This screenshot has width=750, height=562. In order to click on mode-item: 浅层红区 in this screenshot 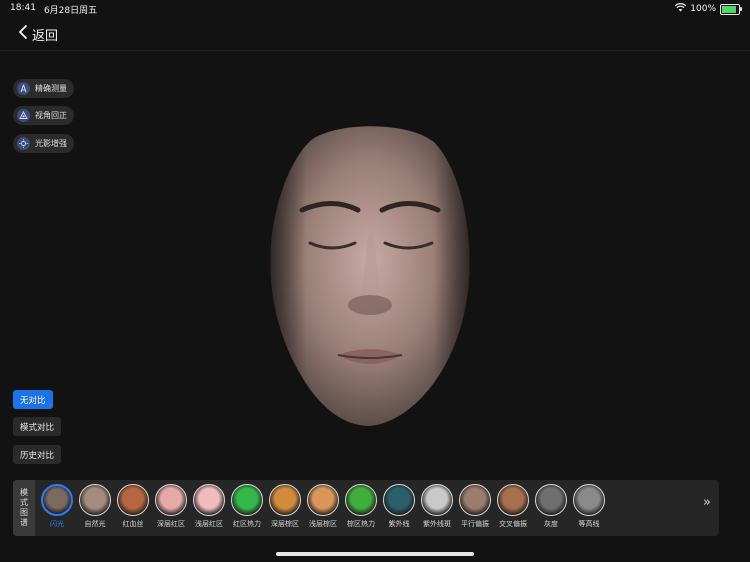, I will do `click(209, 506)`.